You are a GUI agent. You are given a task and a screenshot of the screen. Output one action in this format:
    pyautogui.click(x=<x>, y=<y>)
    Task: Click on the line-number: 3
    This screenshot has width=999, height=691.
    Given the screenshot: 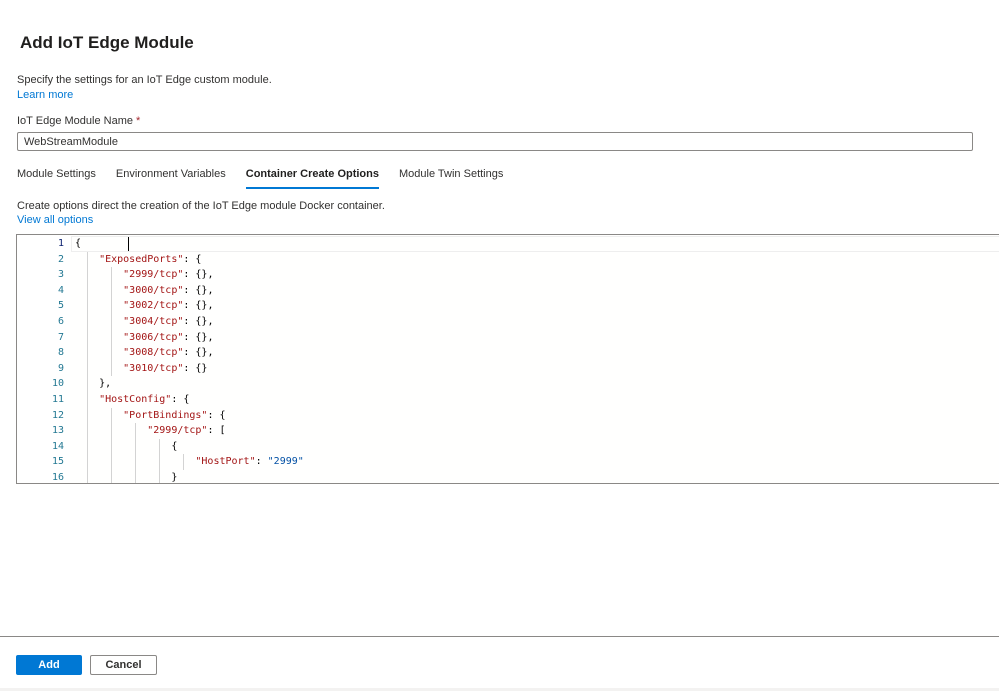 What is the action you would take?
    pyautogui.click(x=60, y=275)
    